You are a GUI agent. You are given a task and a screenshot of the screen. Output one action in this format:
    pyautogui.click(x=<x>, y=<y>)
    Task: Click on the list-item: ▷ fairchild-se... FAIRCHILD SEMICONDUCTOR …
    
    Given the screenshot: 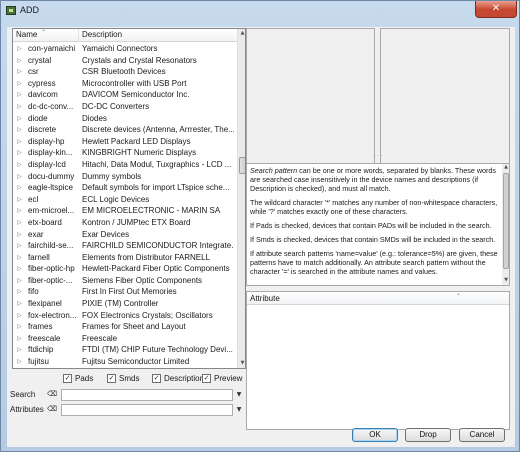 What is the action you would take?
    pyautogui.click(x=125, y=246)
    